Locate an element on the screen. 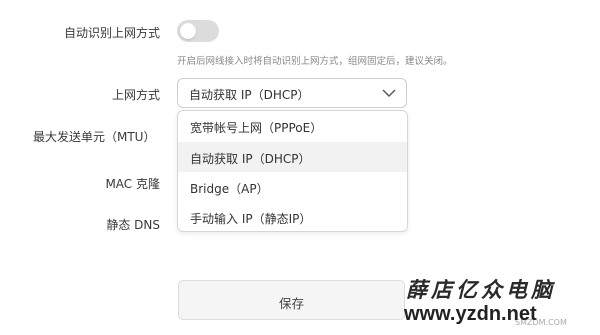 The height and width of the screenshot is (335, 600). auto-detect-toggle is located at coordinates (198, 31).